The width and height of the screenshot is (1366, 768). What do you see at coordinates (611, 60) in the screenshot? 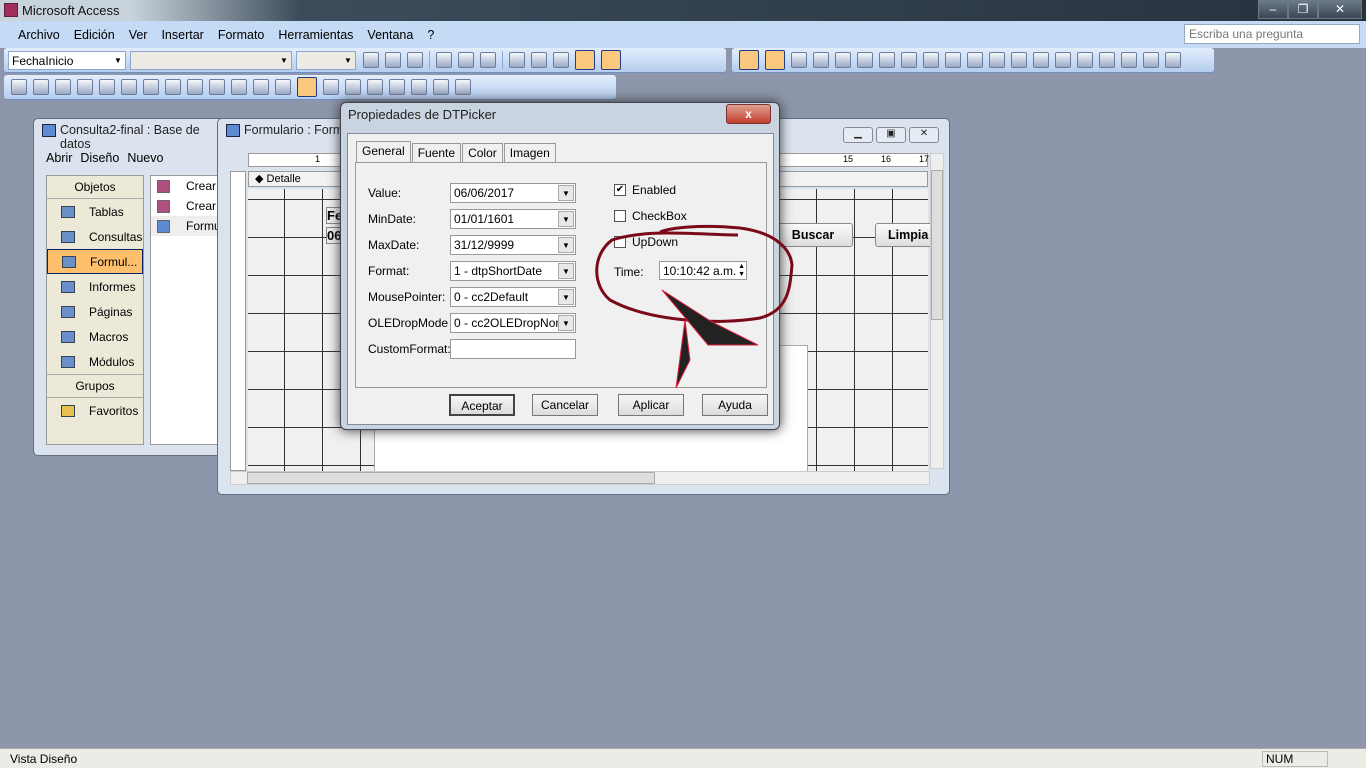
I see `line-width-icon` at bounding box center [611, 60].